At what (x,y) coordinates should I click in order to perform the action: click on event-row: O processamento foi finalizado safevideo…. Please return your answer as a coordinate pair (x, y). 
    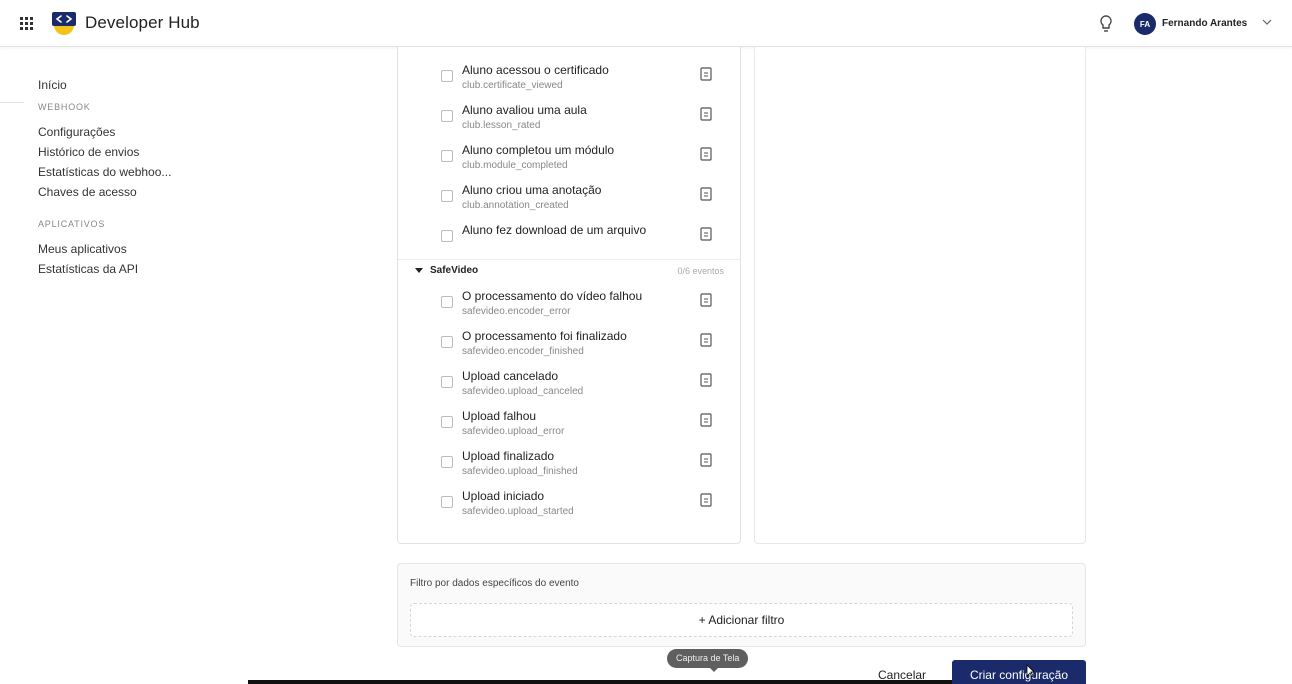
    Looking at the image, I should click on (569, 348).